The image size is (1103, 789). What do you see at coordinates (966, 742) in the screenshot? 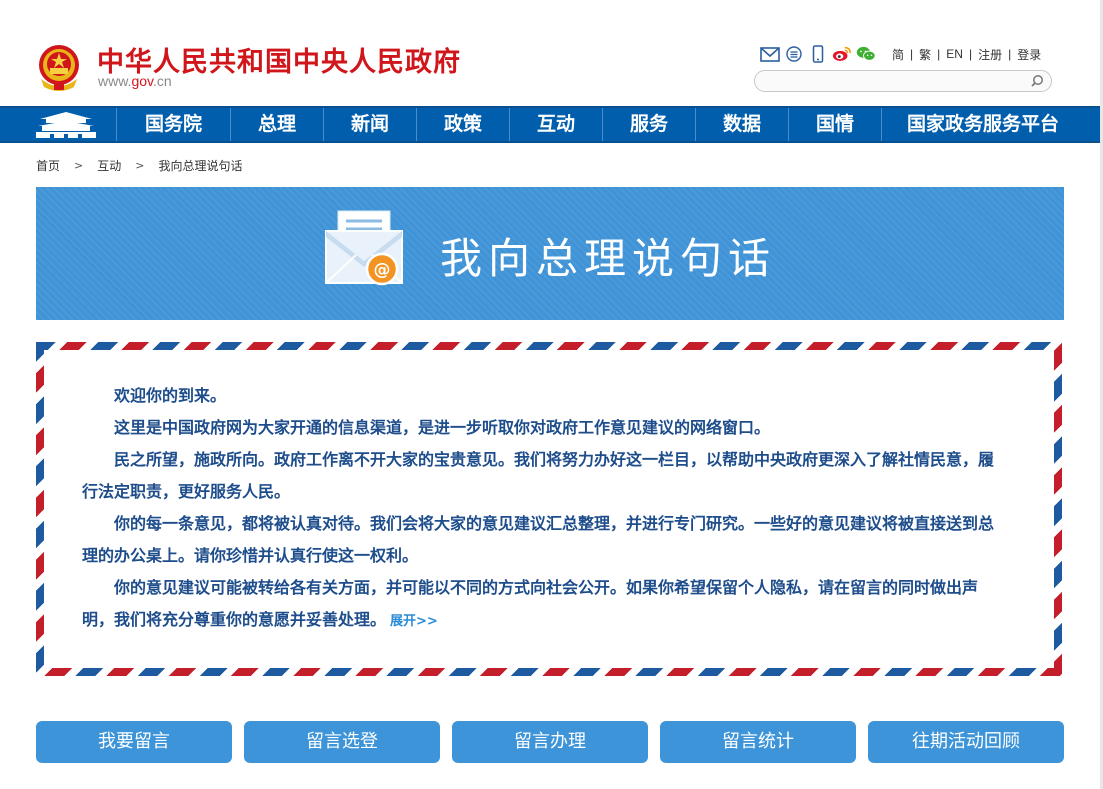
I see `past-events-button: 往期活动回顾` at bounding box center [966, 742].